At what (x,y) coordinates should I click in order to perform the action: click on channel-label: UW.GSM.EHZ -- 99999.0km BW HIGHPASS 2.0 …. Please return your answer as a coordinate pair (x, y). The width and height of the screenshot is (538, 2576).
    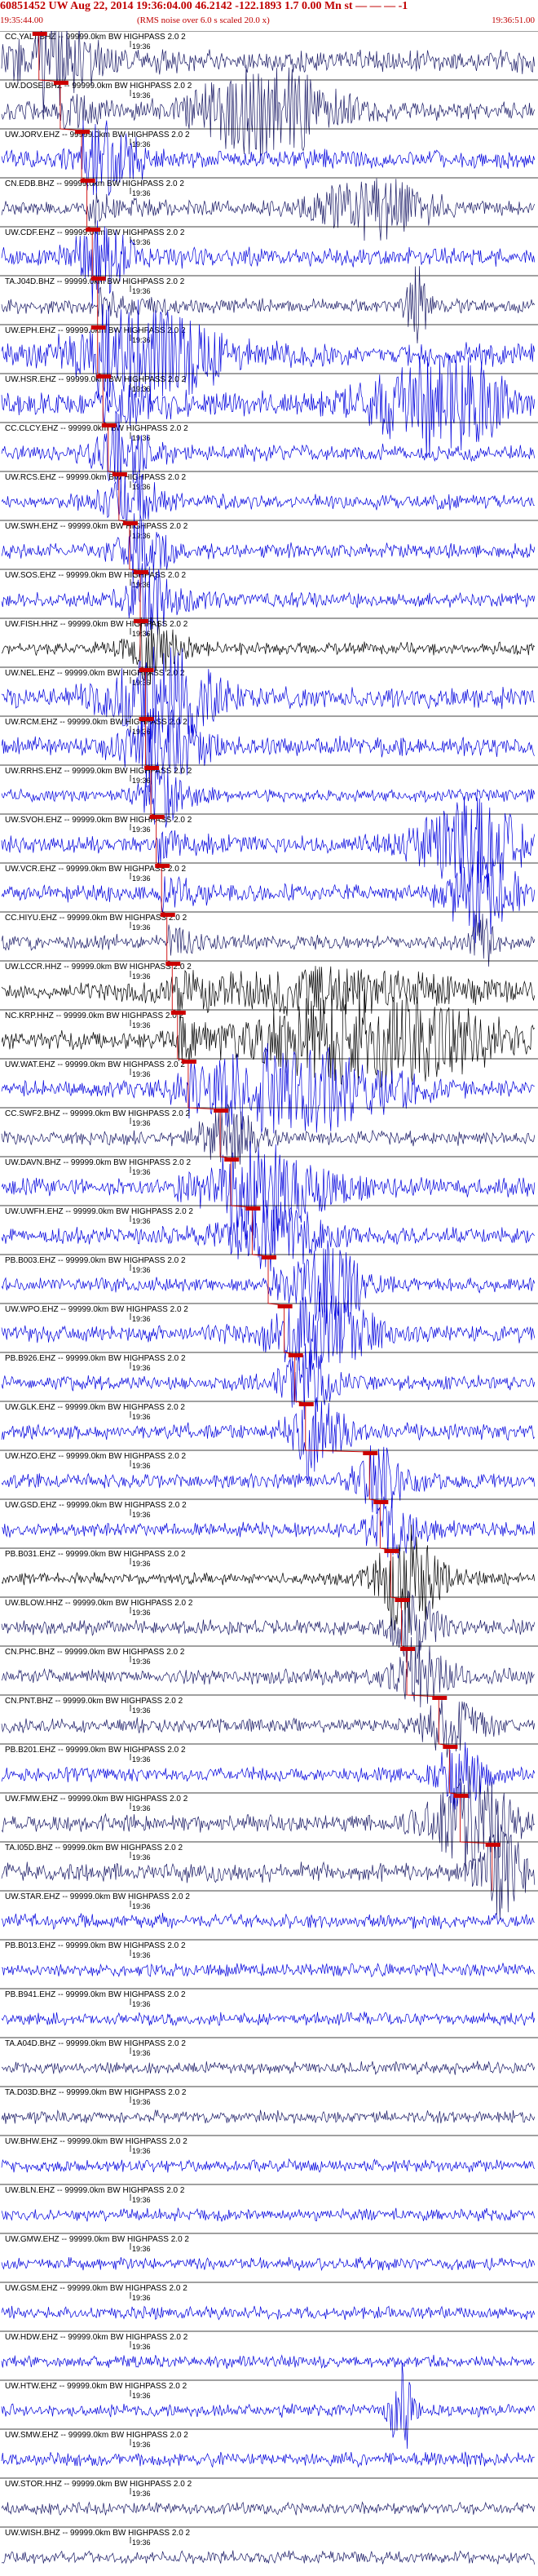
    Looking at the image, I should click on (96, 2288).